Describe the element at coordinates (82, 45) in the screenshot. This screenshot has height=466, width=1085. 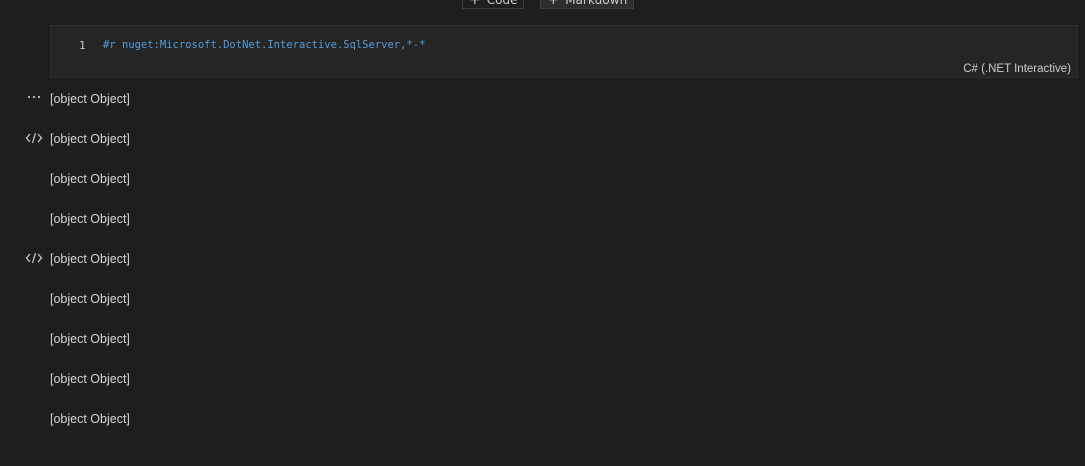
I see `line-number: 1` at that location.